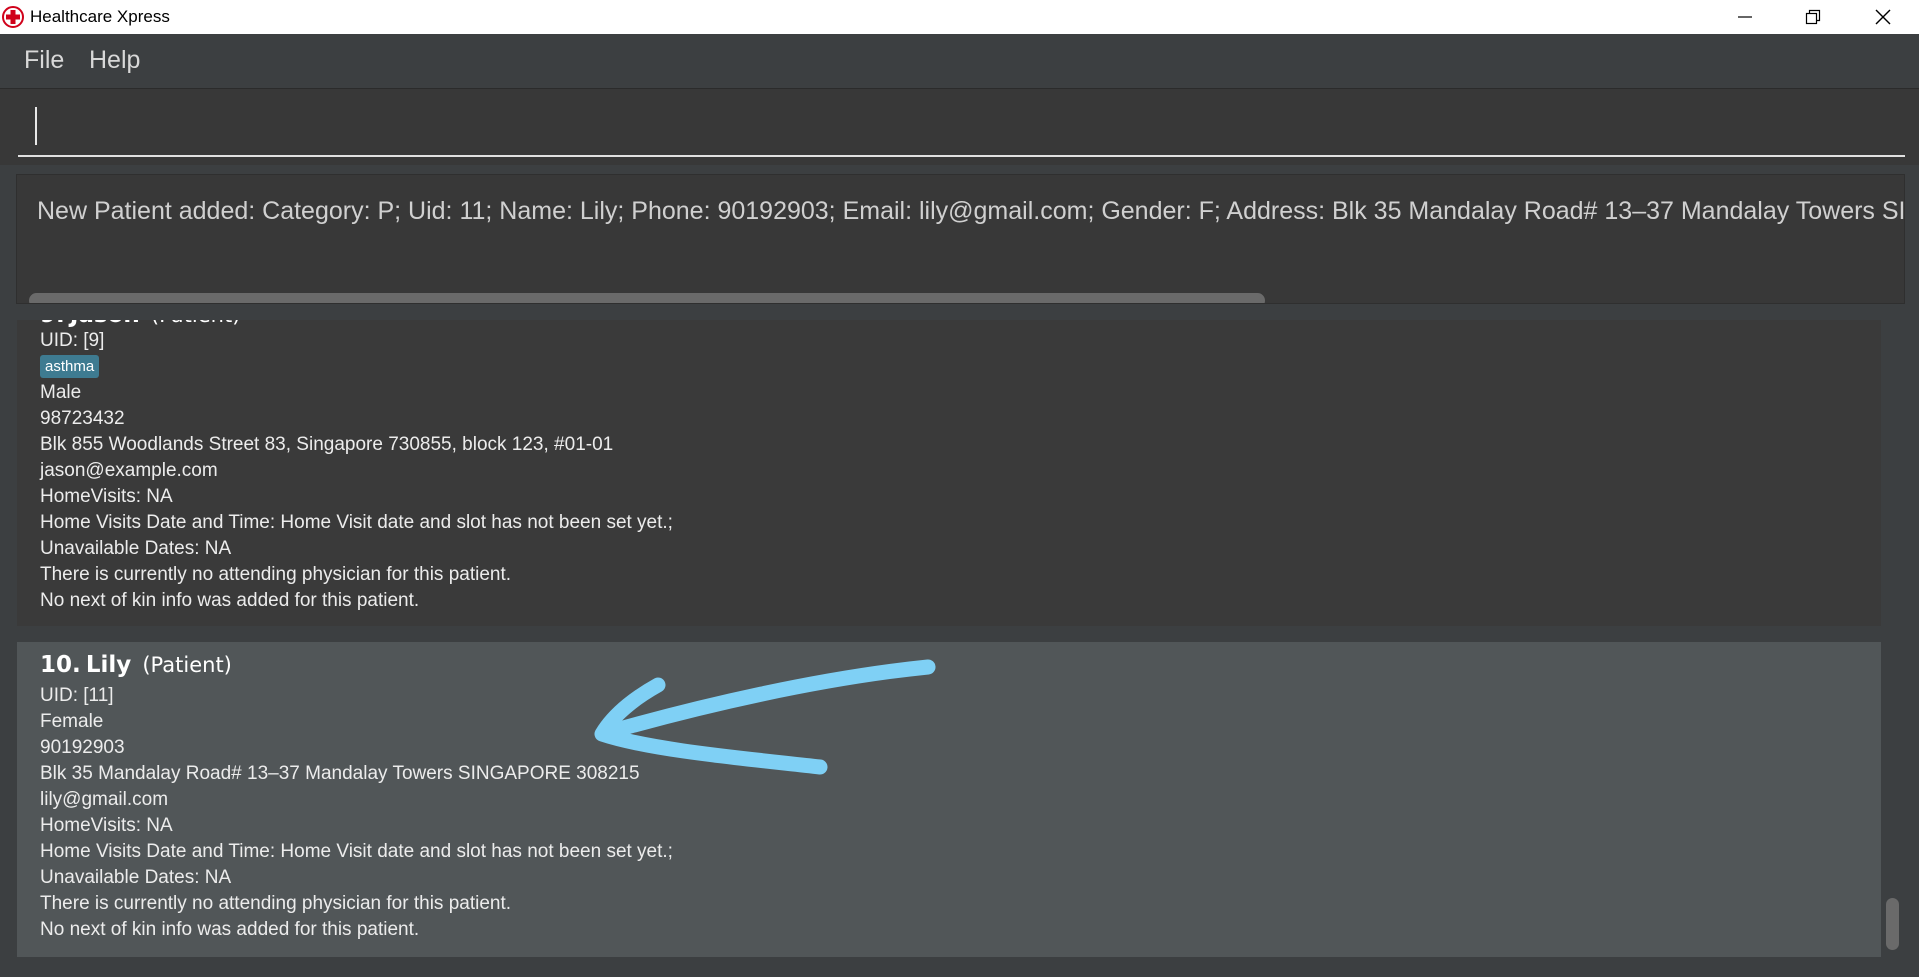 This screenshot has height=977, width=1919. What do you see at coordinates (61, 392) in the screenshot?
I see `card-gender: Male` at bounding box center [61, 392].